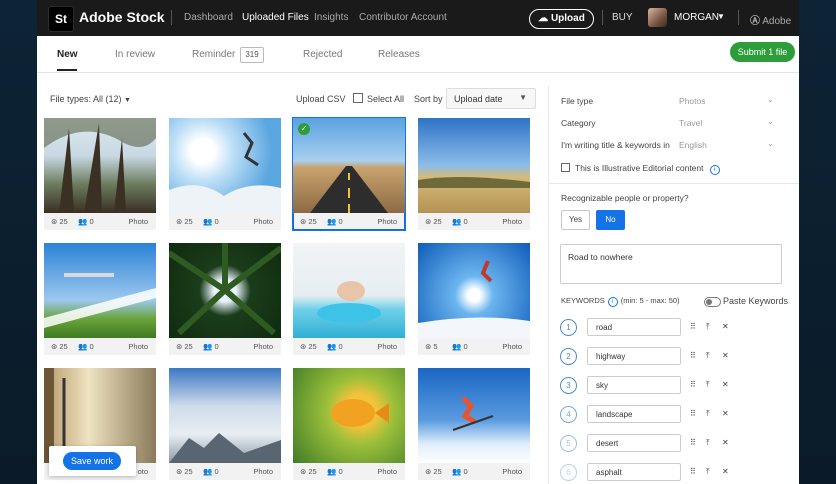 The image size is (836, 484). Describe the element at coordinates (385, 99) in the screenshot. I see `select-all-label: Select All` at that location.